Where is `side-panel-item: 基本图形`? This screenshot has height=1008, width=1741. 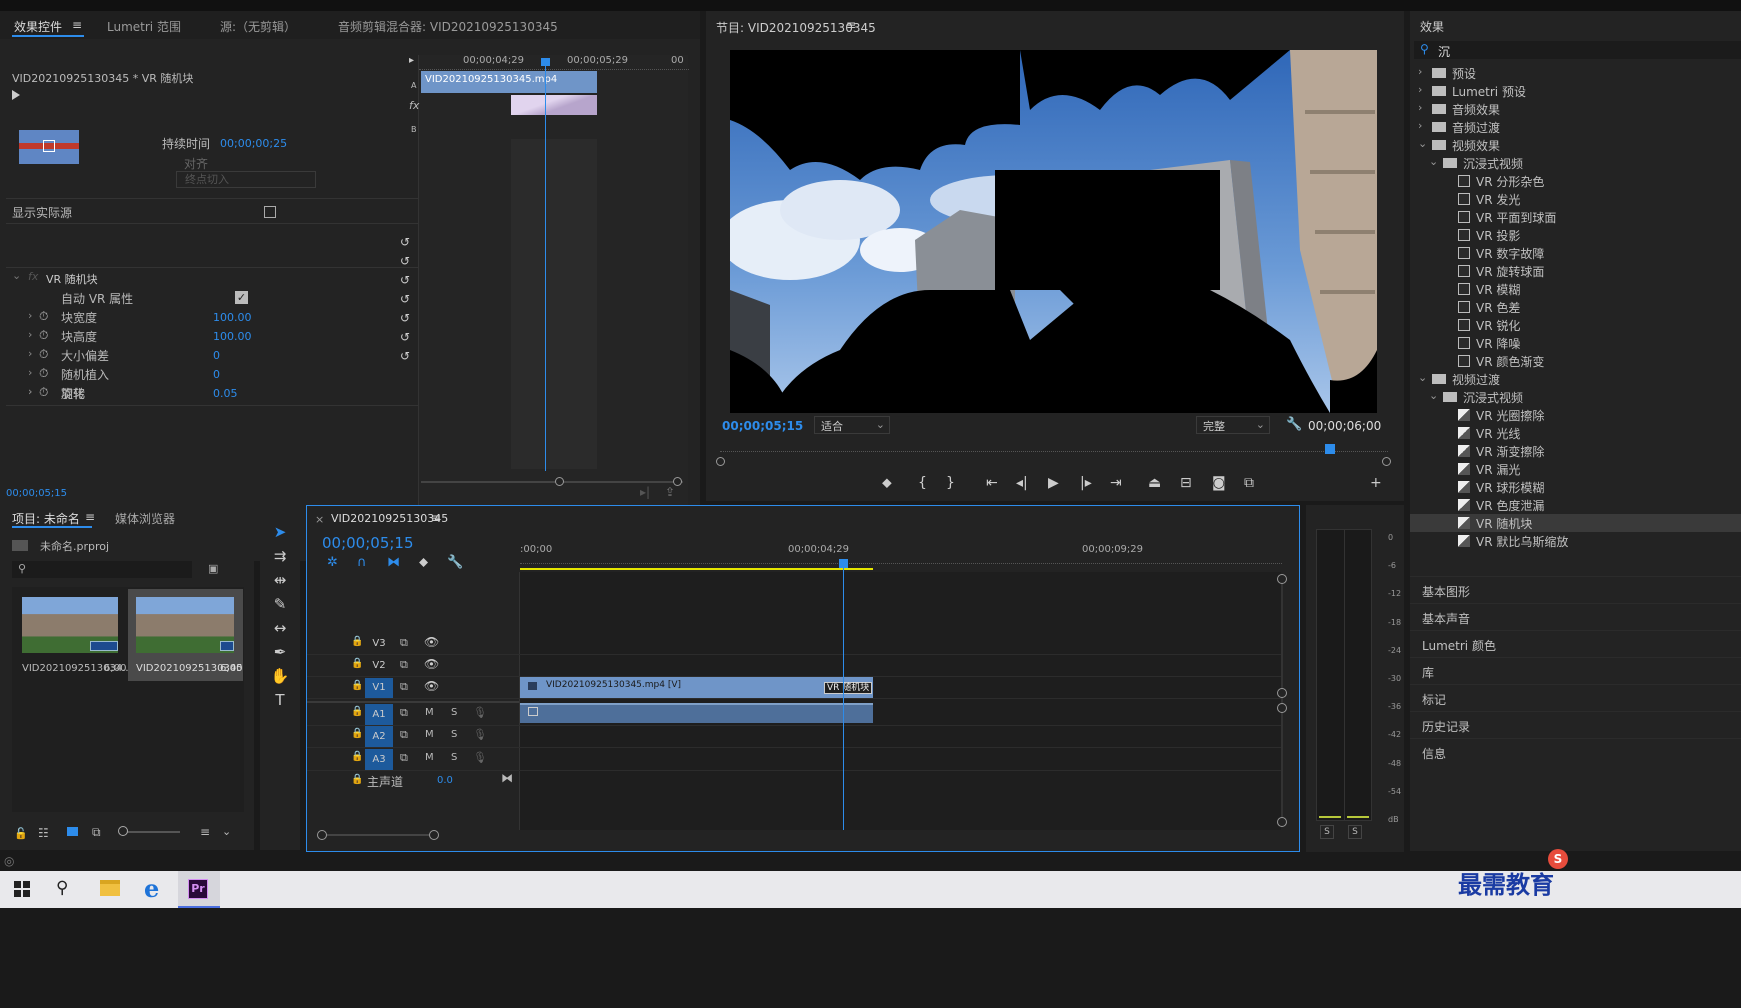 side-panel-item: 基本图形 is located at coordinates (1575, 589).